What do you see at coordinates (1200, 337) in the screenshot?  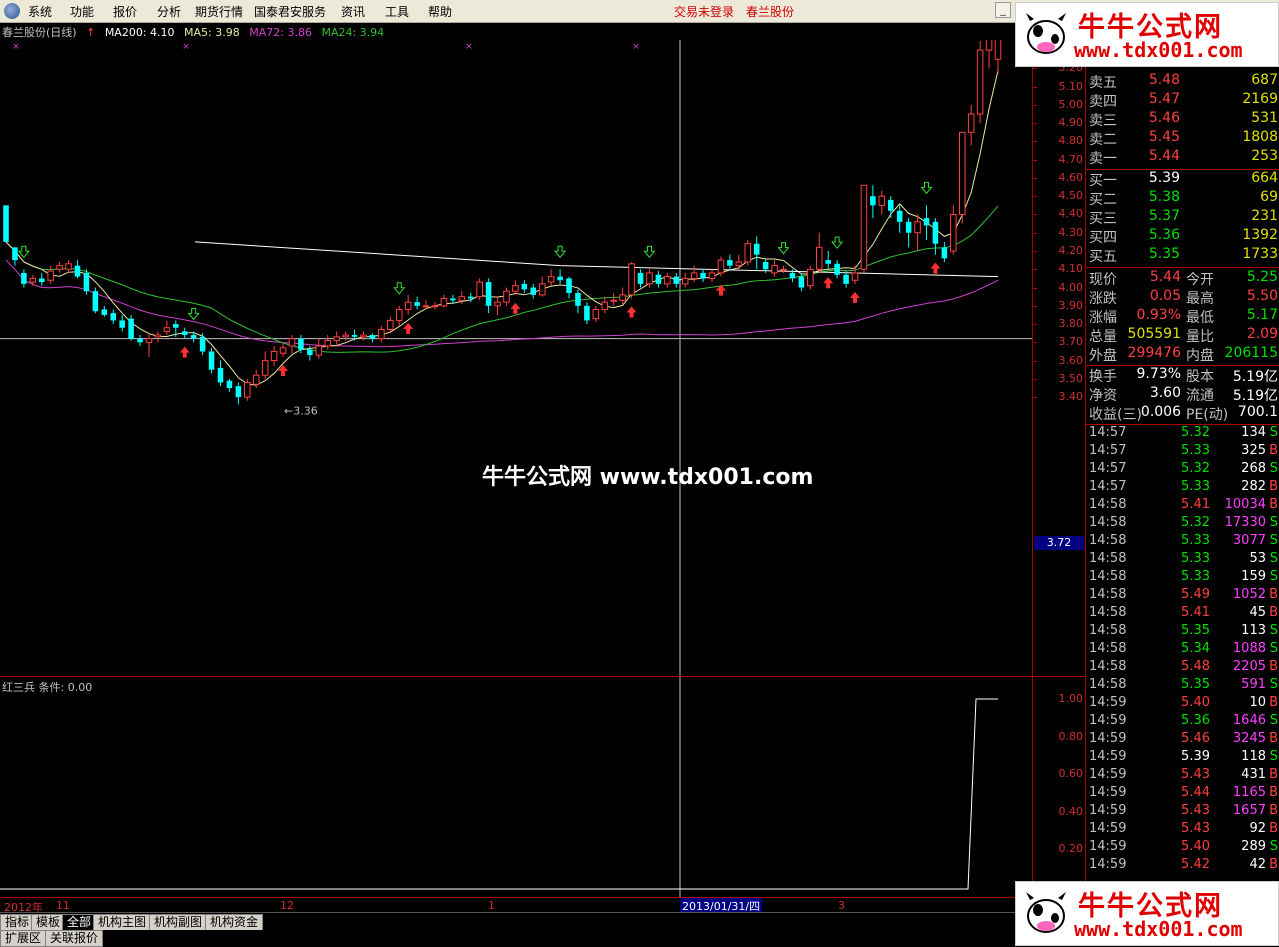 I see `quote-label: 量比` at bounding box center [1200, 337].